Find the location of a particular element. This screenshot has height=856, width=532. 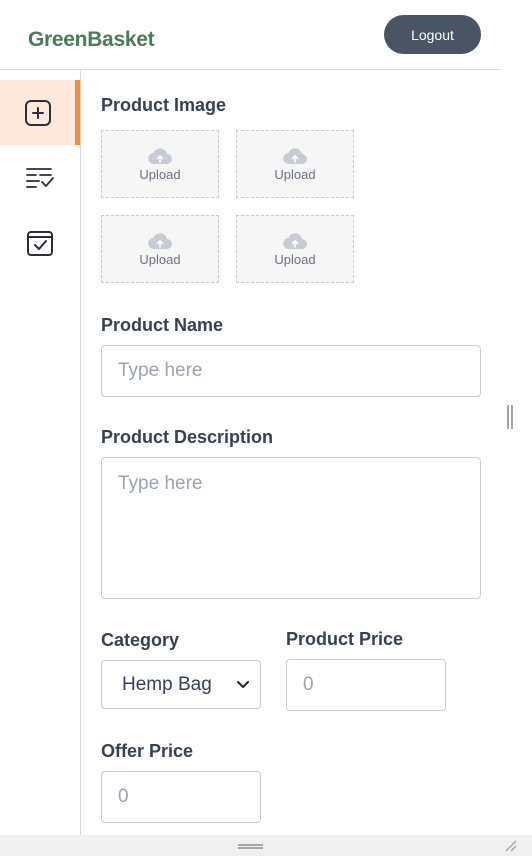

logout-button: Logout is located at coordinates (432, 34).